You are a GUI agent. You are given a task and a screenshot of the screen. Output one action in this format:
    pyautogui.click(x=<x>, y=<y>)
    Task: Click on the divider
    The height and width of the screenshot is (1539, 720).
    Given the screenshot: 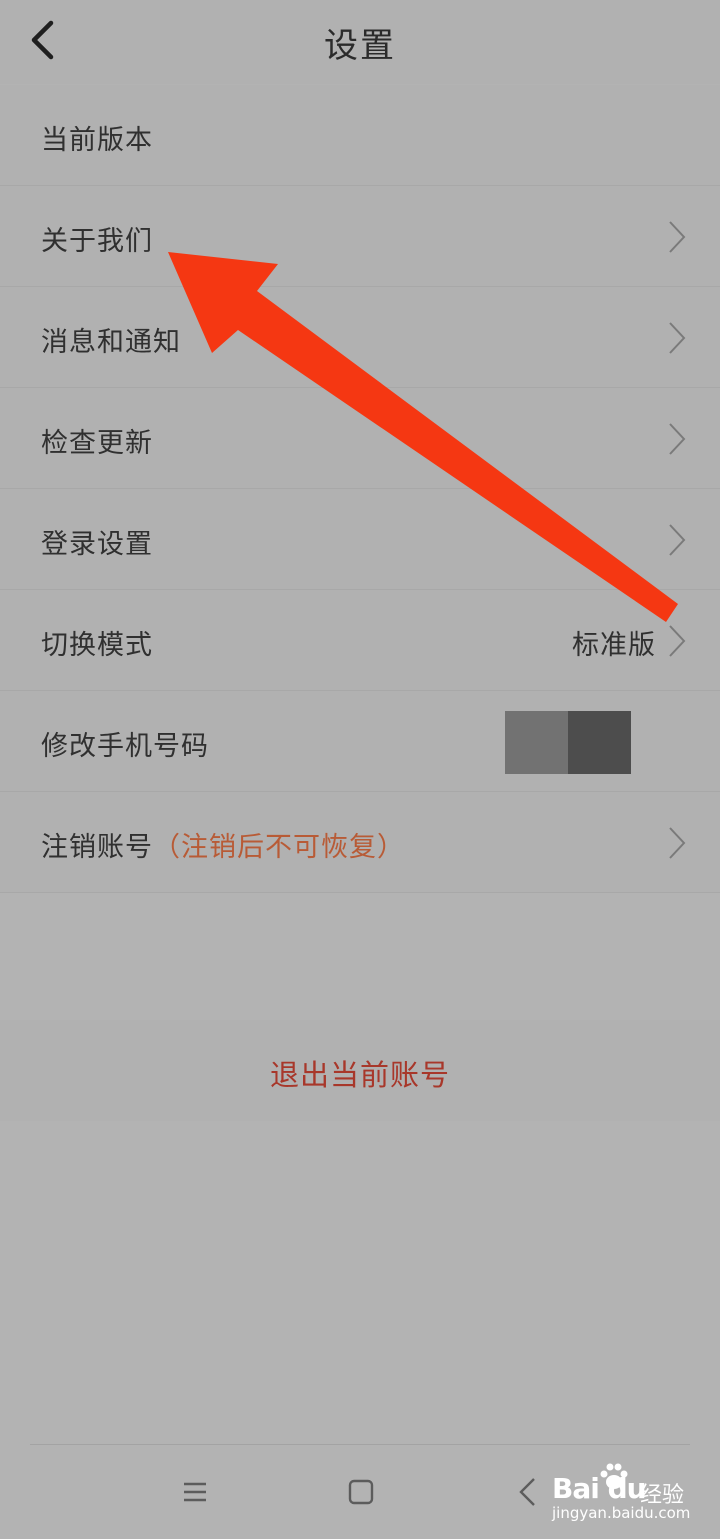 What is the action you would take?
    pyautogui.click(x=360, y=1444)
    